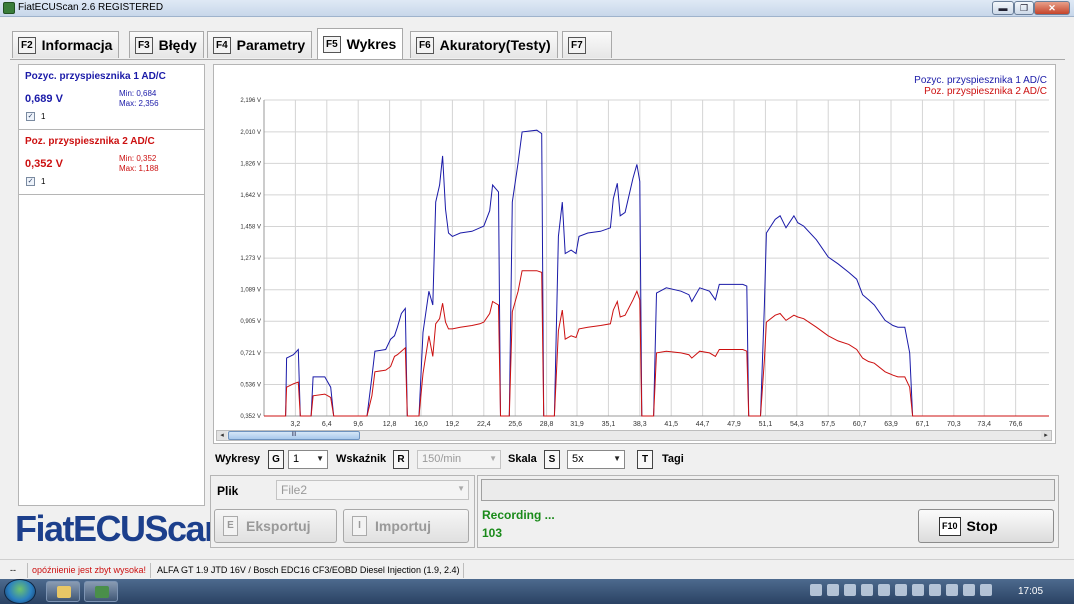 The width and height of the screenshot is (1074, 604). What do you see at coordinates (1052, 8) in the screenshot?
I see `close-button: ✕` at bounding box center [1052, 8].